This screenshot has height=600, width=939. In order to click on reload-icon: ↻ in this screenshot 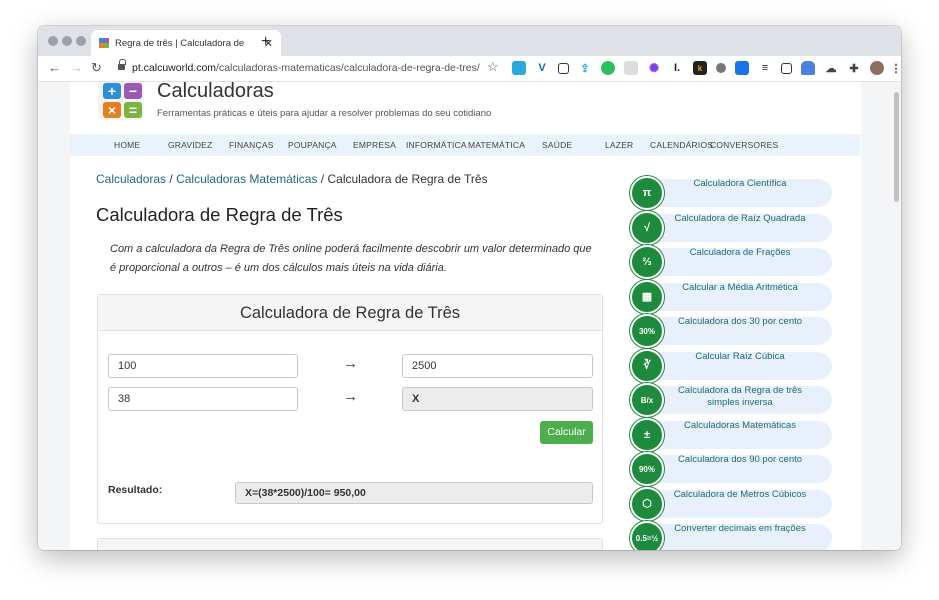, I will do `click(96, 68)`.